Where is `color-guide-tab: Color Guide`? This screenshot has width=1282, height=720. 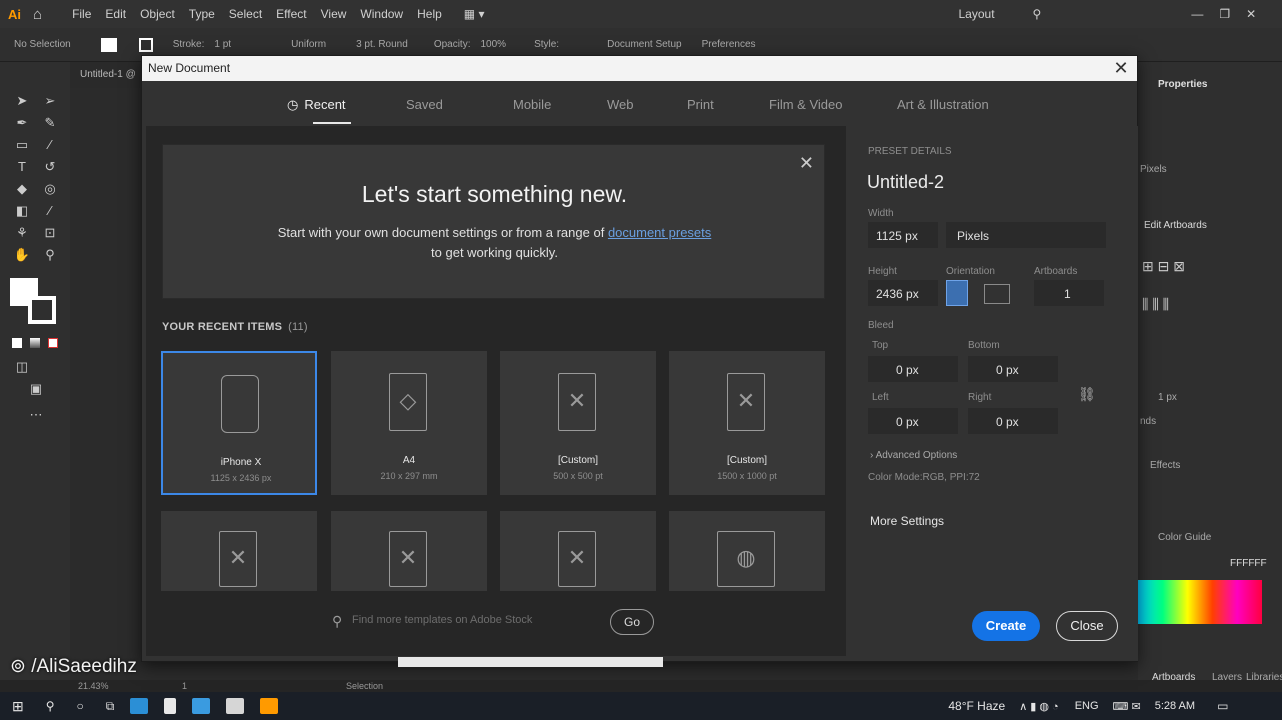
color-guide-tab: Color Guide is located at coordinates (1184, 537).